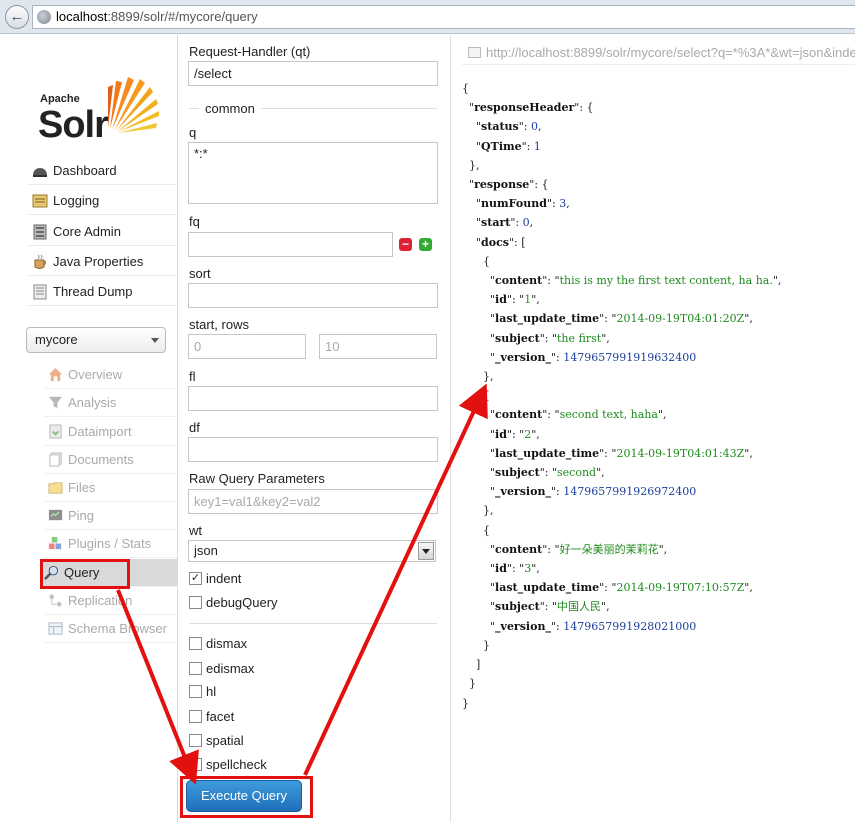 The width and height of the screenshot is (855, 822). Describe the element at coordinates (101, 459) in the screenshot. I see `core-menu-label: Documents` at that location.